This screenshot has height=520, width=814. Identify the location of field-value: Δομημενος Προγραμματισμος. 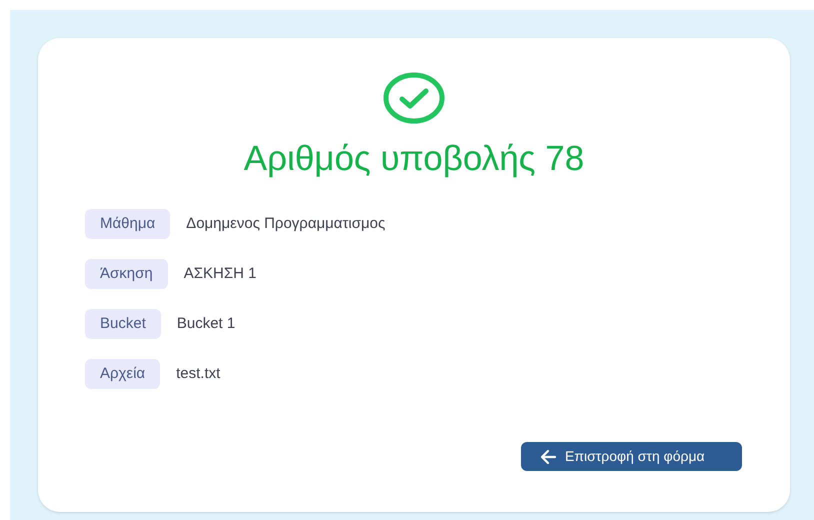
(286, 224).